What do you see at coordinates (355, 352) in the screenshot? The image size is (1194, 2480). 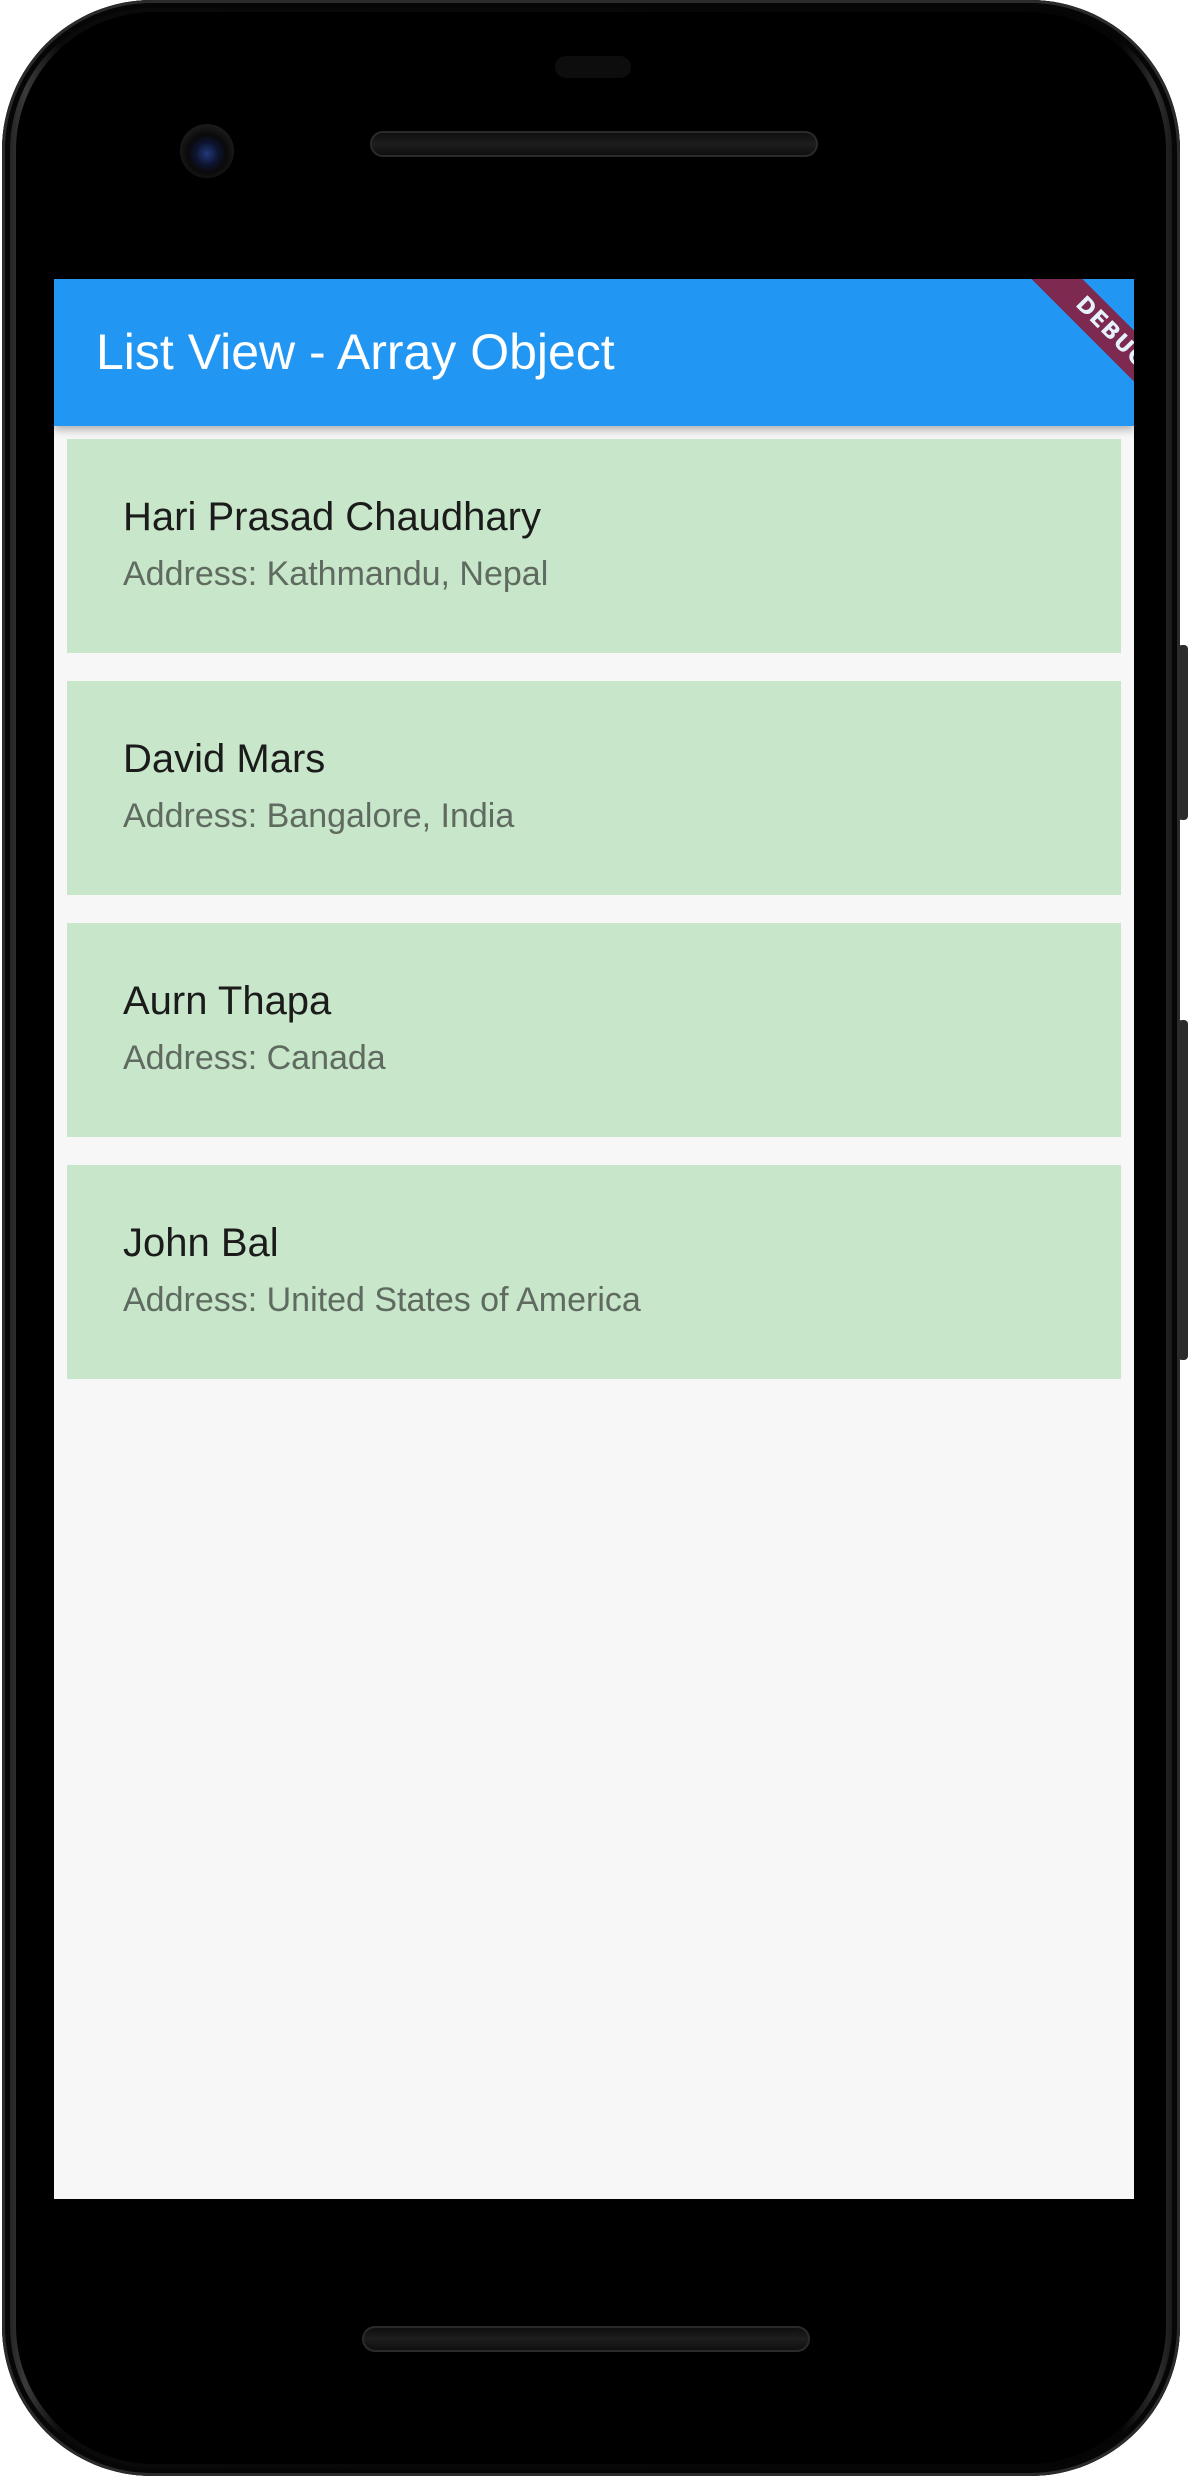 I see `app-bar-title: List View - Array Object` at bounding box center [355, 352].